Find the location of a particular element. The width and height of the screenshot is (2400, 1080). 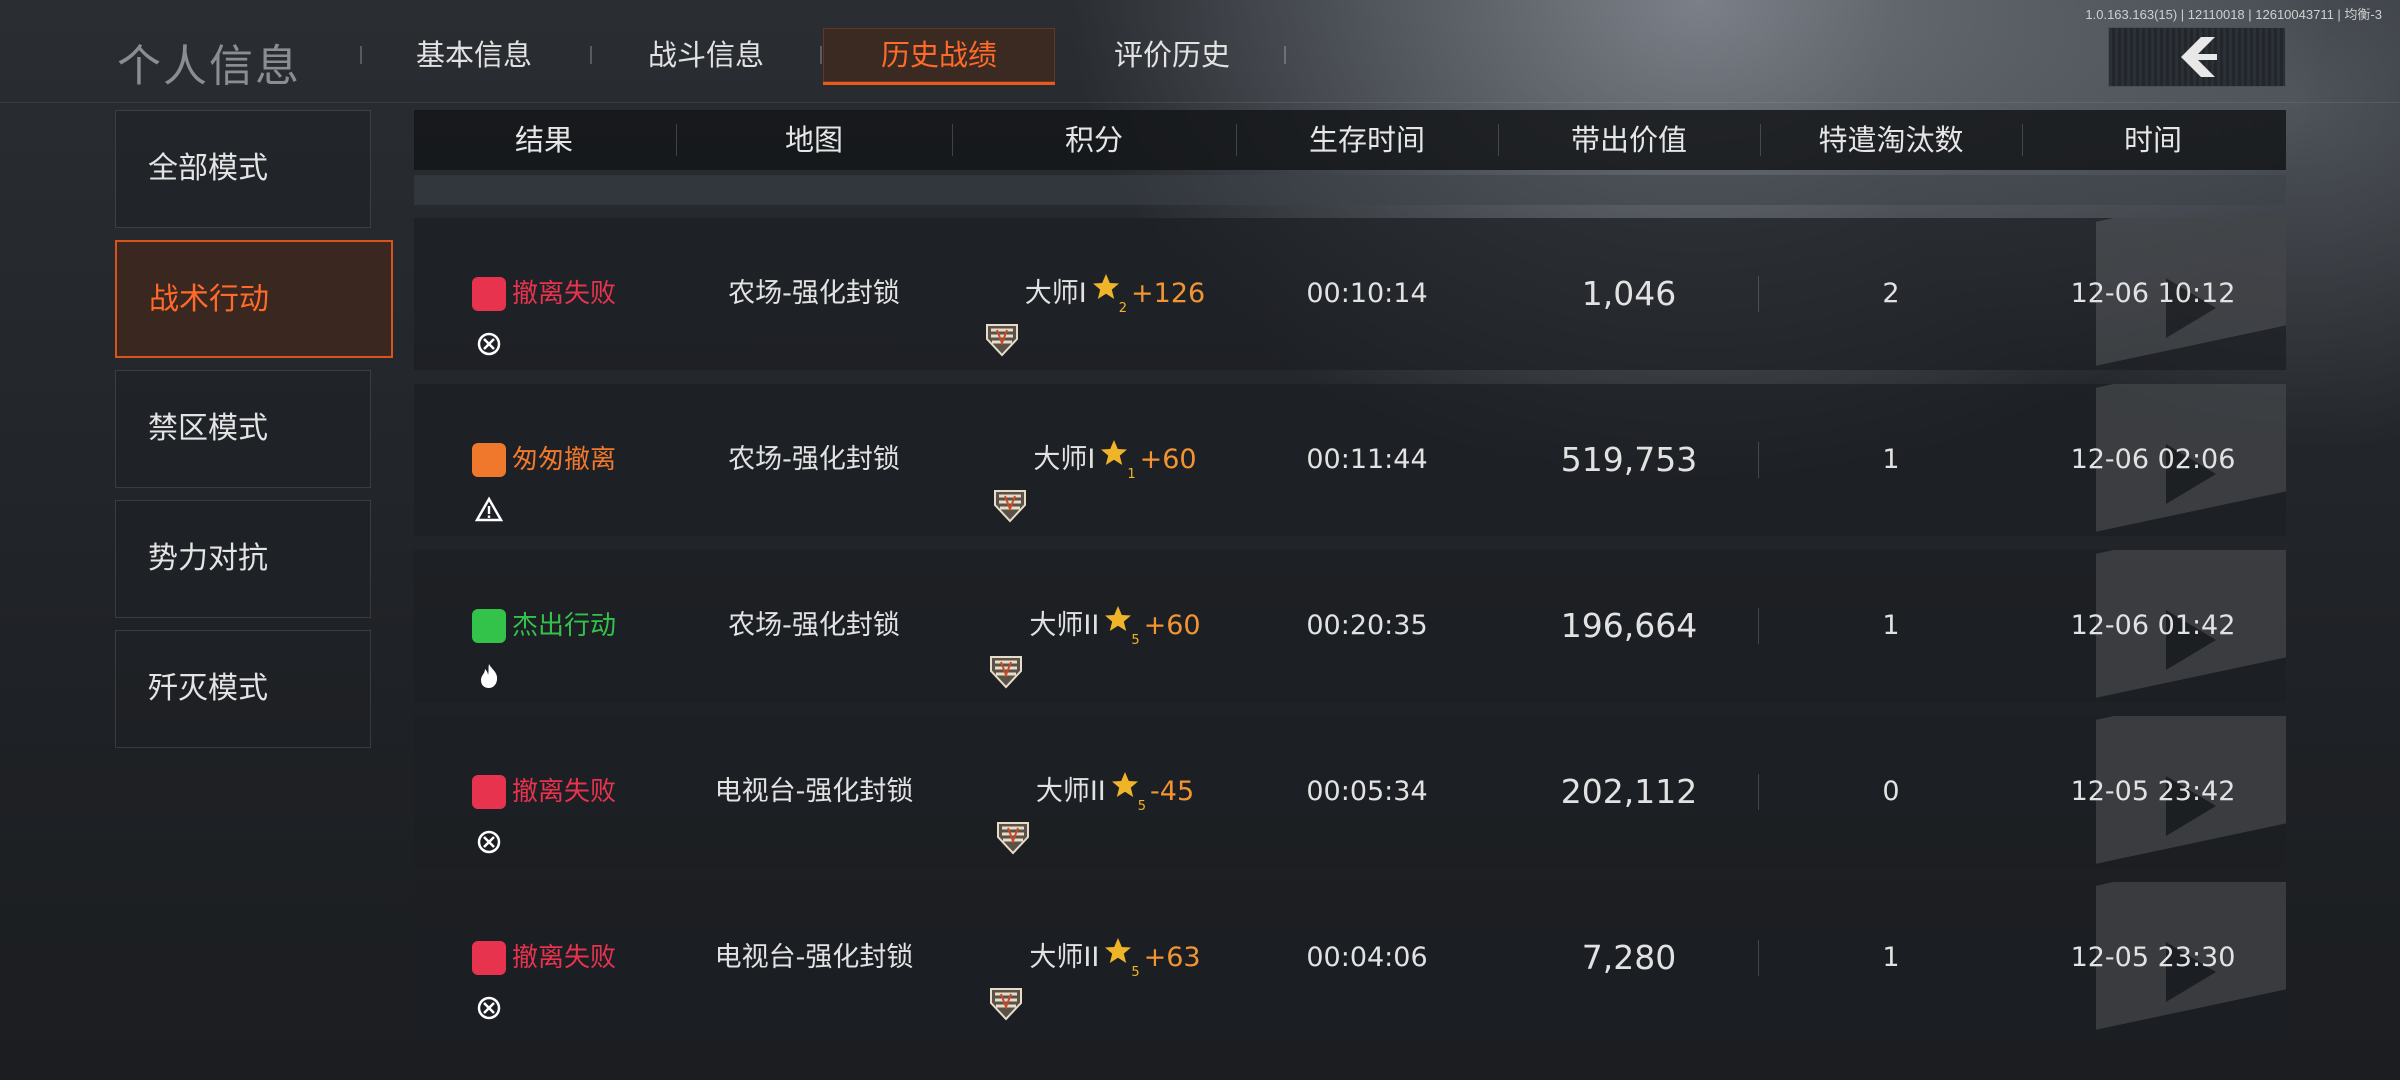

score-cell: 大师II 5 +63 is located at coordinates (1094, 958).